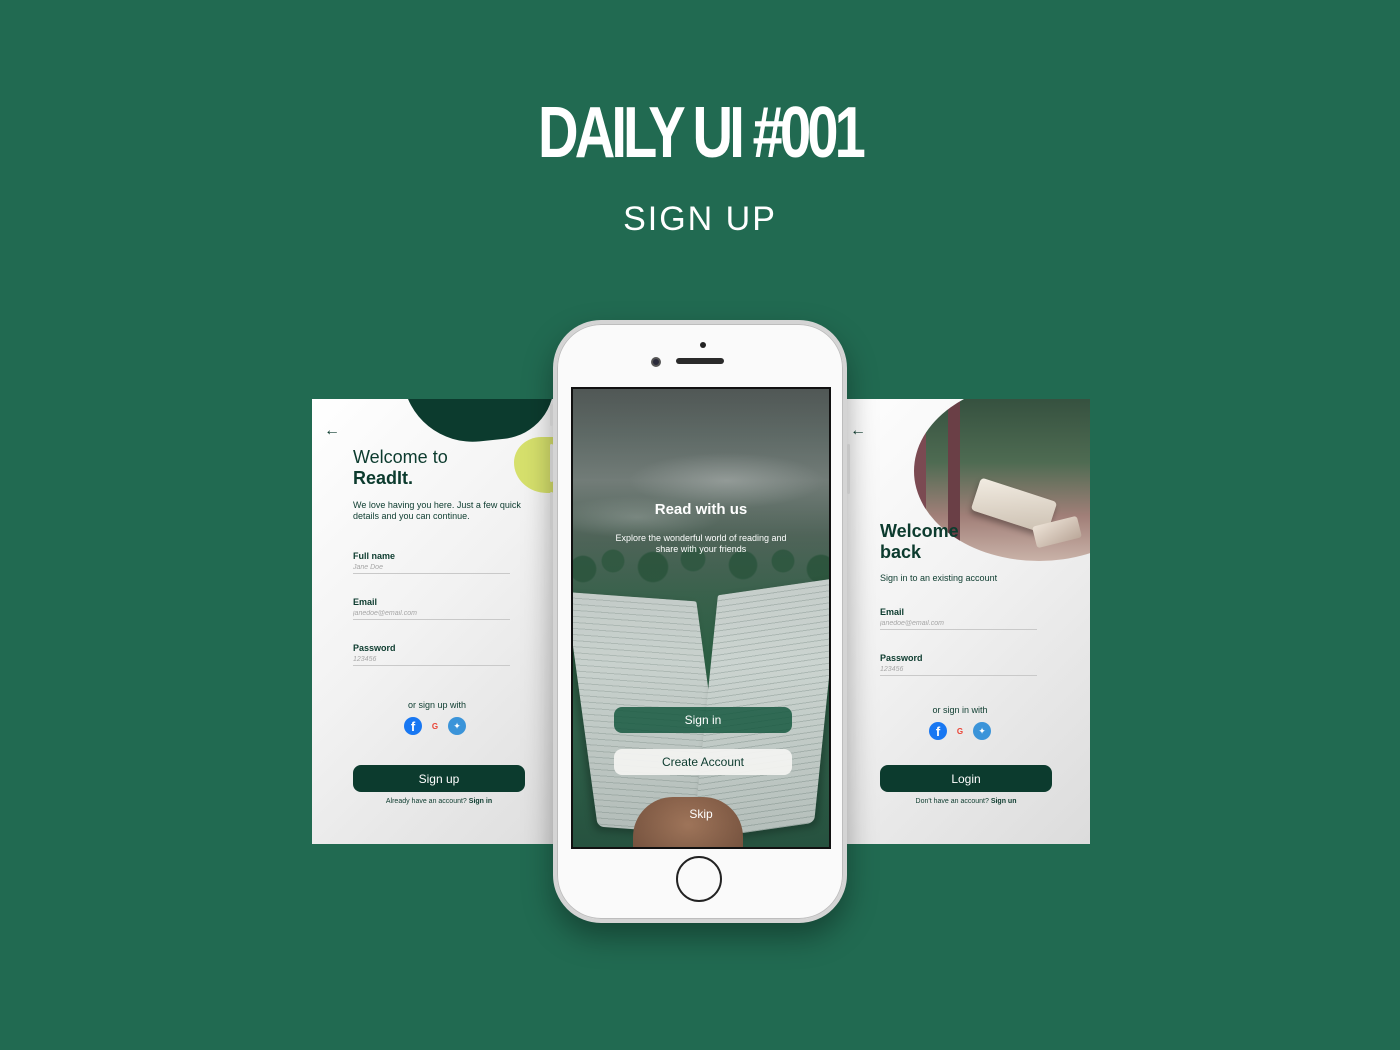 The image size is (1400, 1050). What do you see at coordinates (892, 612) in the screenshot?
I see `login-email-label: Email` at bounding box center [892, 612].